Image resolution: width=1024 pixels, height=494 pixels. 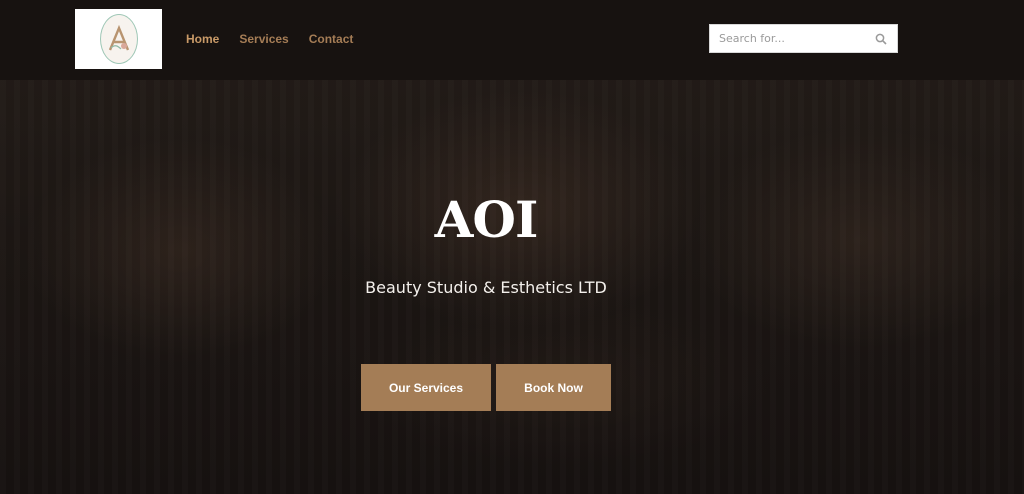 What do you see at coordinates (202, 39) in the screenshot?
I see `nav-home: Home` at bounding box center [202, 39].